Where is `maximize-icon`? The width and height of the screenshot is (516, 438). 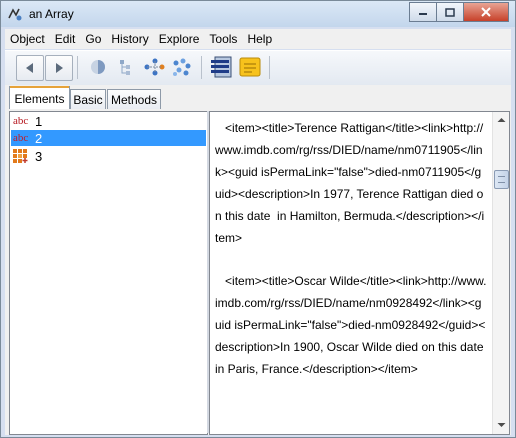 maximize-icon is located at coordinates (450, 12).